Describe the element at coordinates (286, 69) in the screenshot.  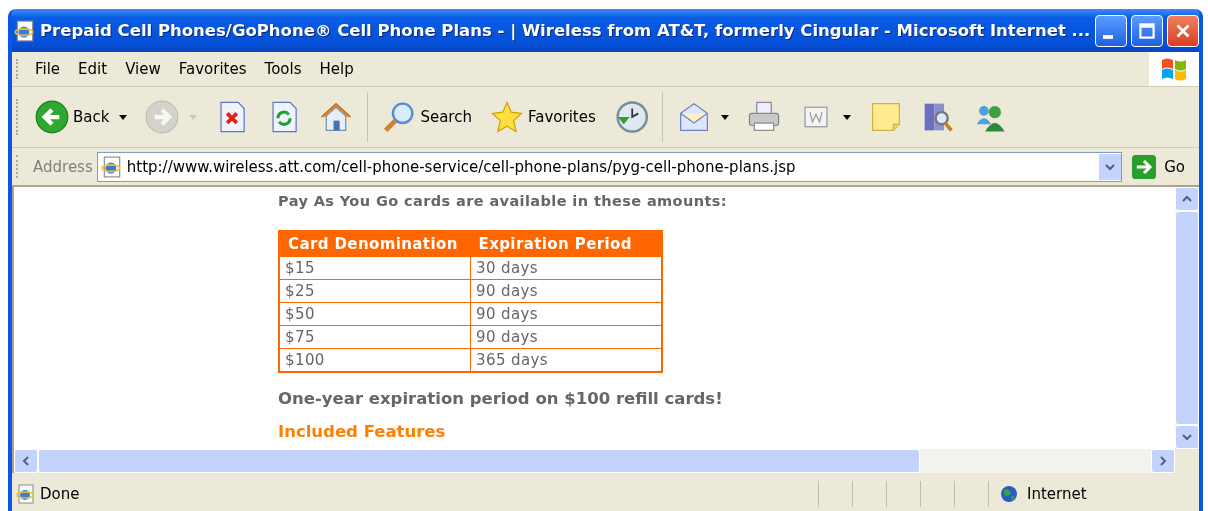
I see `menu-item: Tools` at that location.